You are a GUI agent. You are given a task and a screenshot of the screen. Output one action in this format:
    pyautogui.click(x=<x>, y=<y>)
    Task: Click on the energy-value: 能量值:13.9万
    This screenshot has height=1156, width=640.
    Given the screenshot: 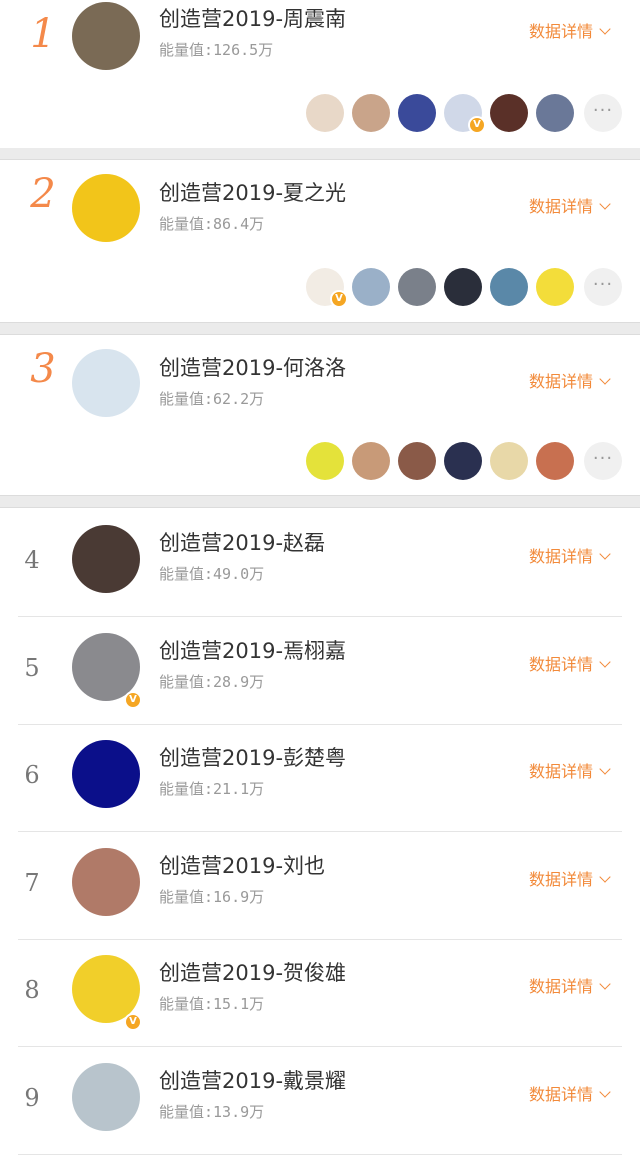 What is the action you would take?
    pyautogui.click(x=212, y=1111)
    